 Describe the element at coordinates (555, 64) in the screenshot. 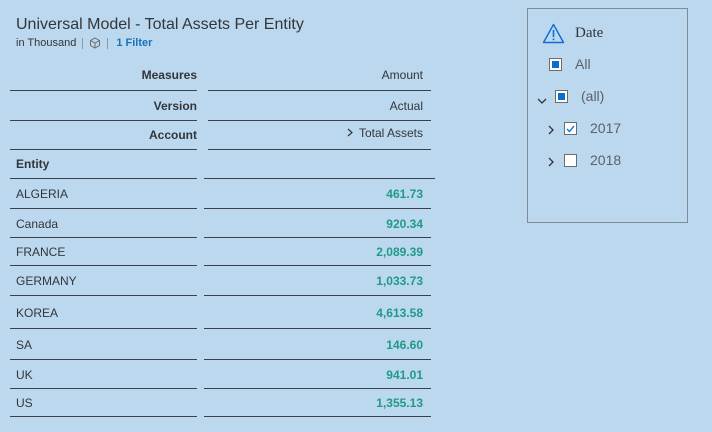

I see `all-checkbox` at that location.